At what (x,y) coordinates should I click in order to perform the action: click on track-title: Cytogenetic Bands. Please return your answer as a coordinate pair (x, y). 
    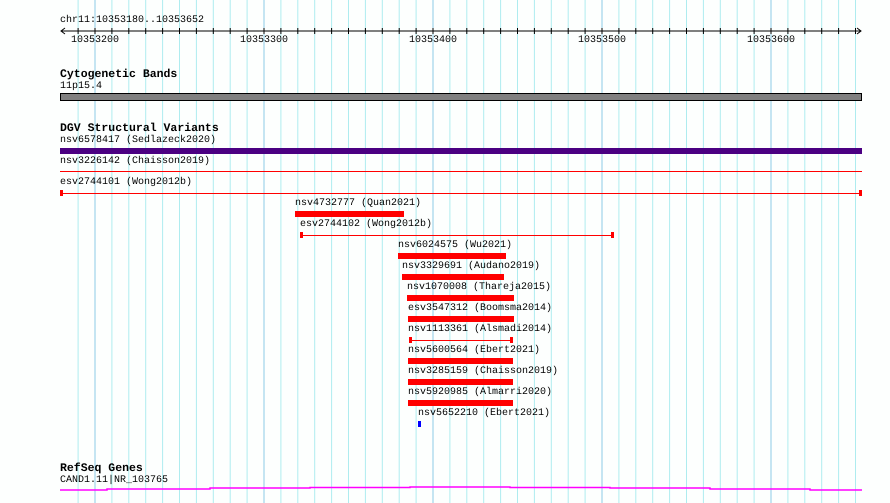
    Looking at the image, I should click on (119, 74).